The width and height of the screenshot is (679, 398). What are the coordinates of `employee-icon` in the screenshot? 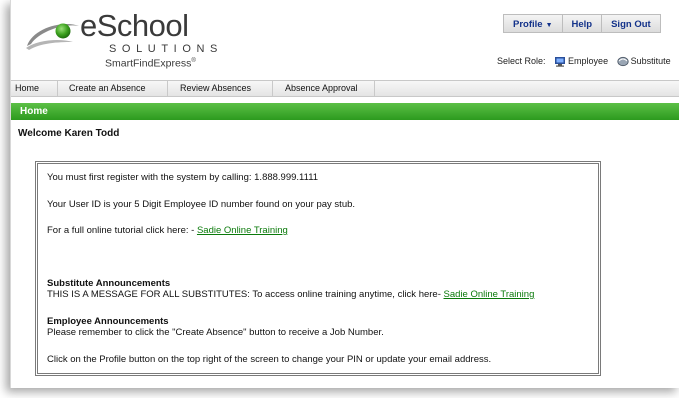 It's located at (560, 61).